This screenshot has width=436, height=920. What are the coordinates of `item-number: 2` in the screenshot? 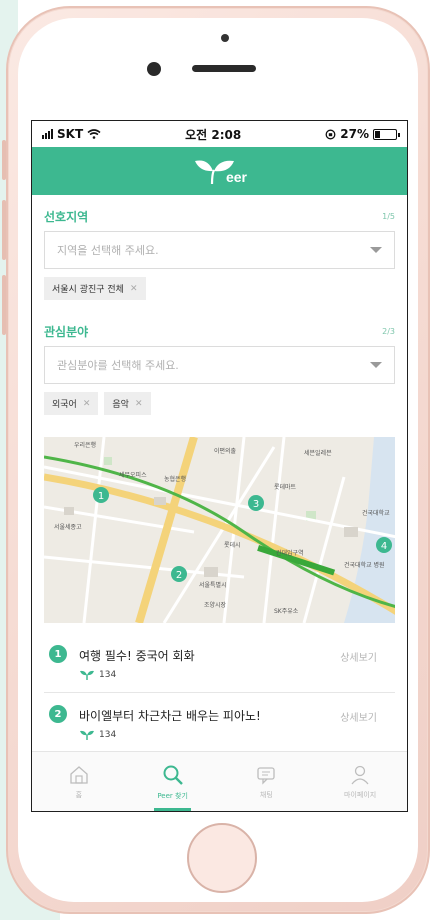 It's located at (58, 714).